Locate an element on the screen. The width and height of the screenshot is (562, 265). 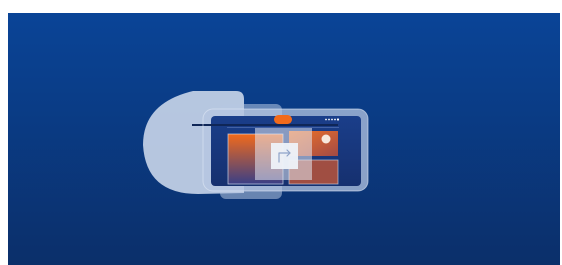
separator-line is located at coordinates (283, 127).